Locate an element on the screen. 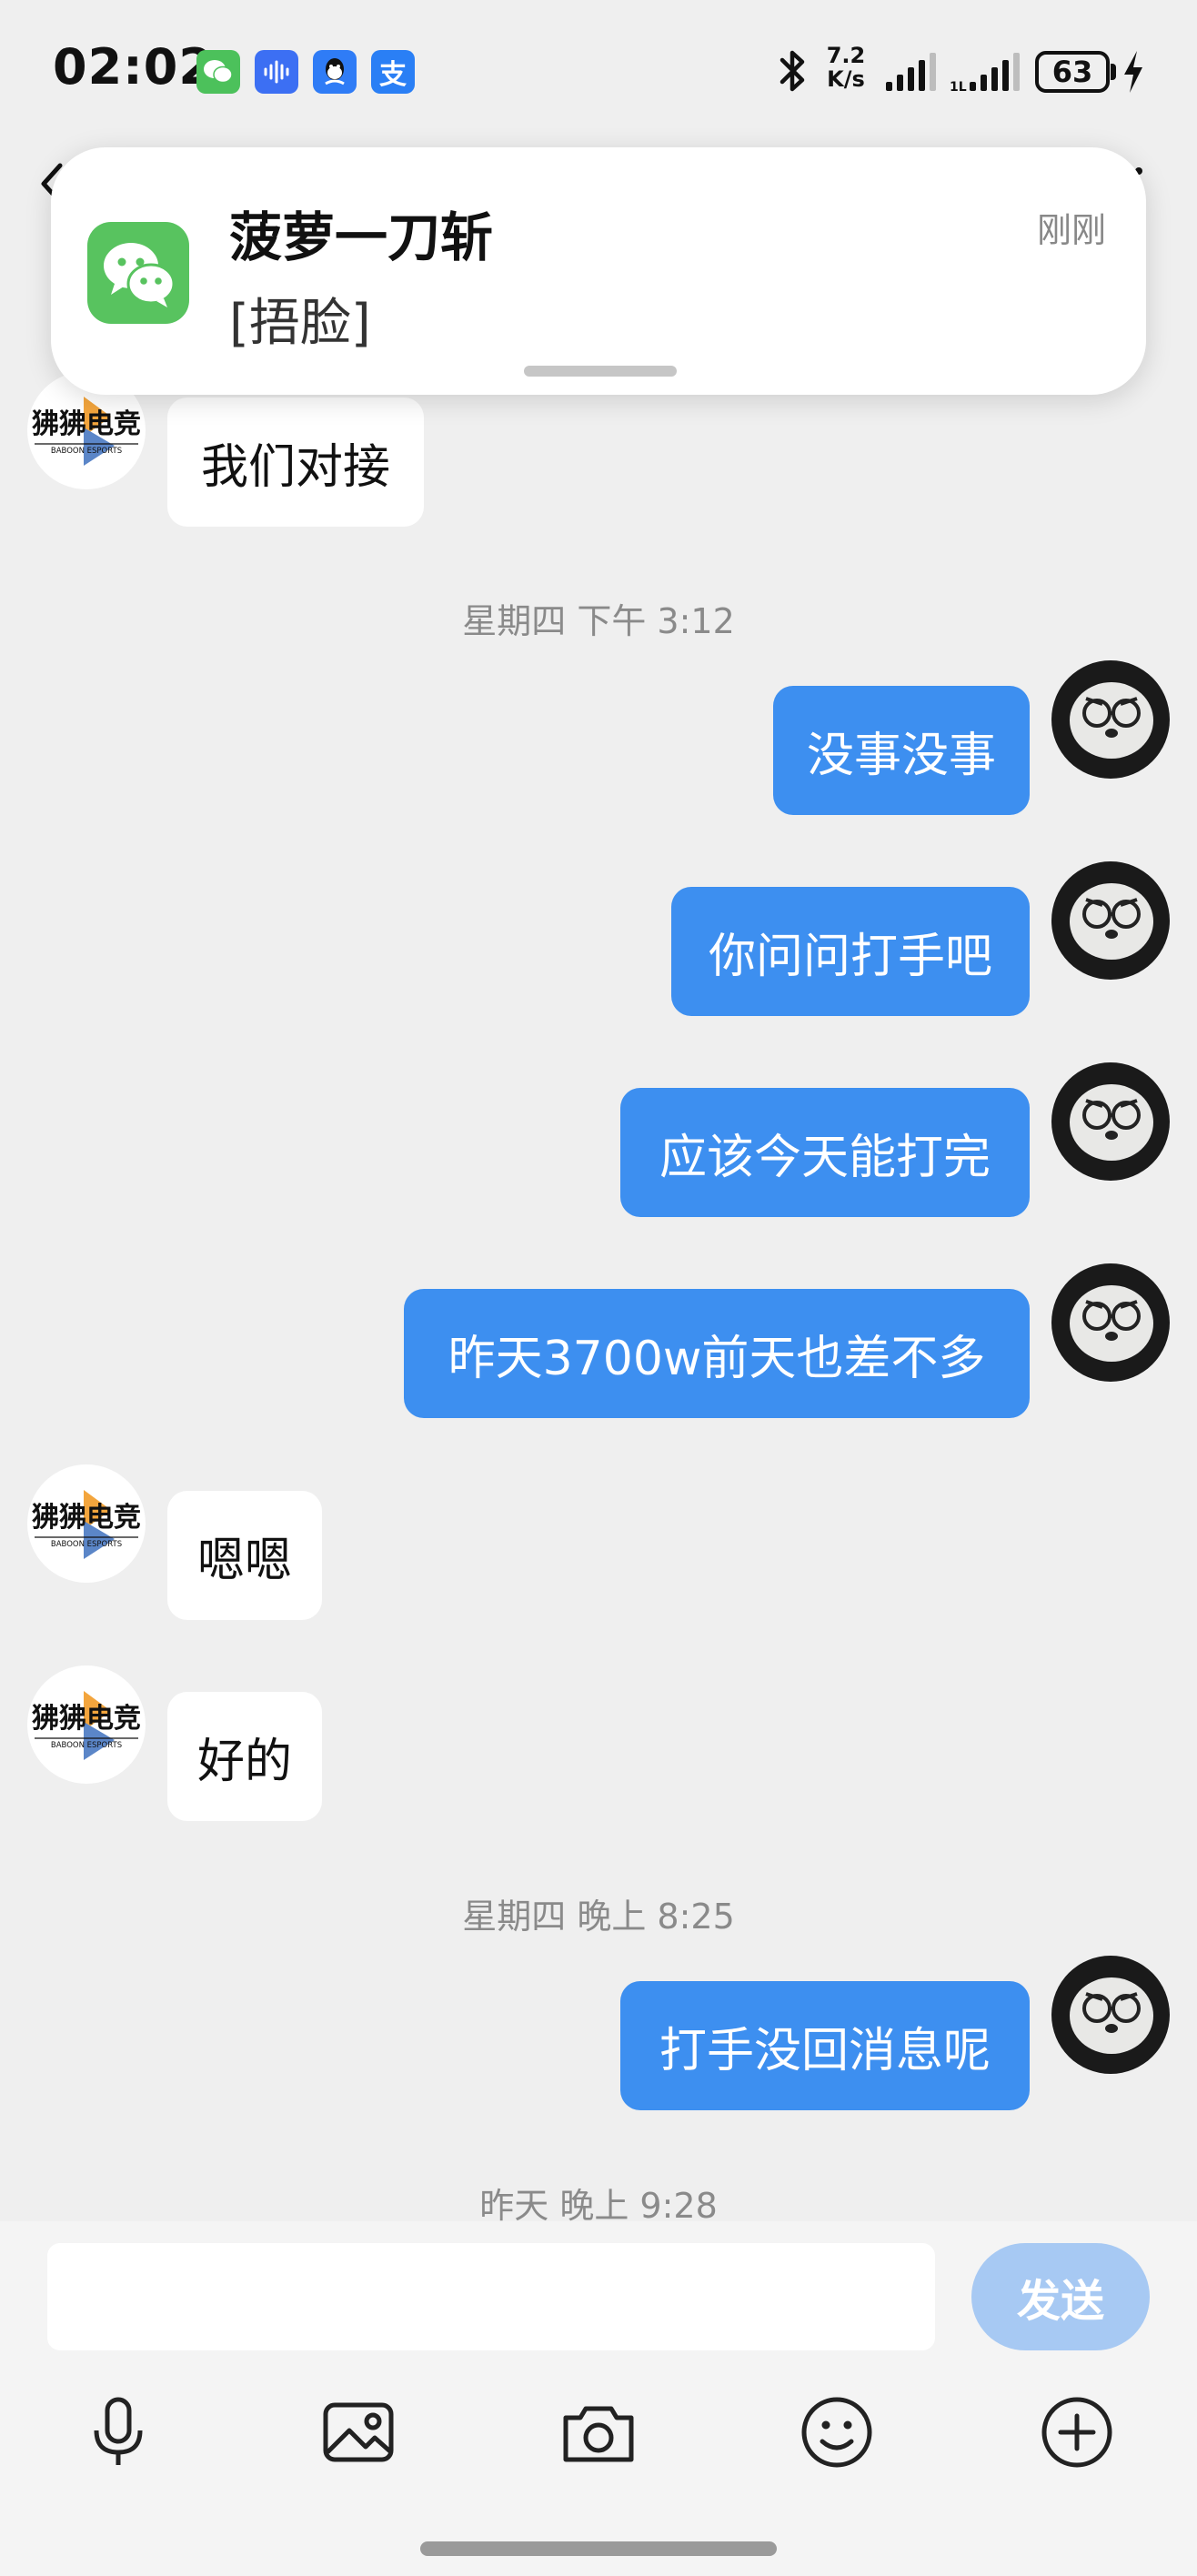  message-bubble-incoming: 我们对接 is located at coordinates (295, 462).